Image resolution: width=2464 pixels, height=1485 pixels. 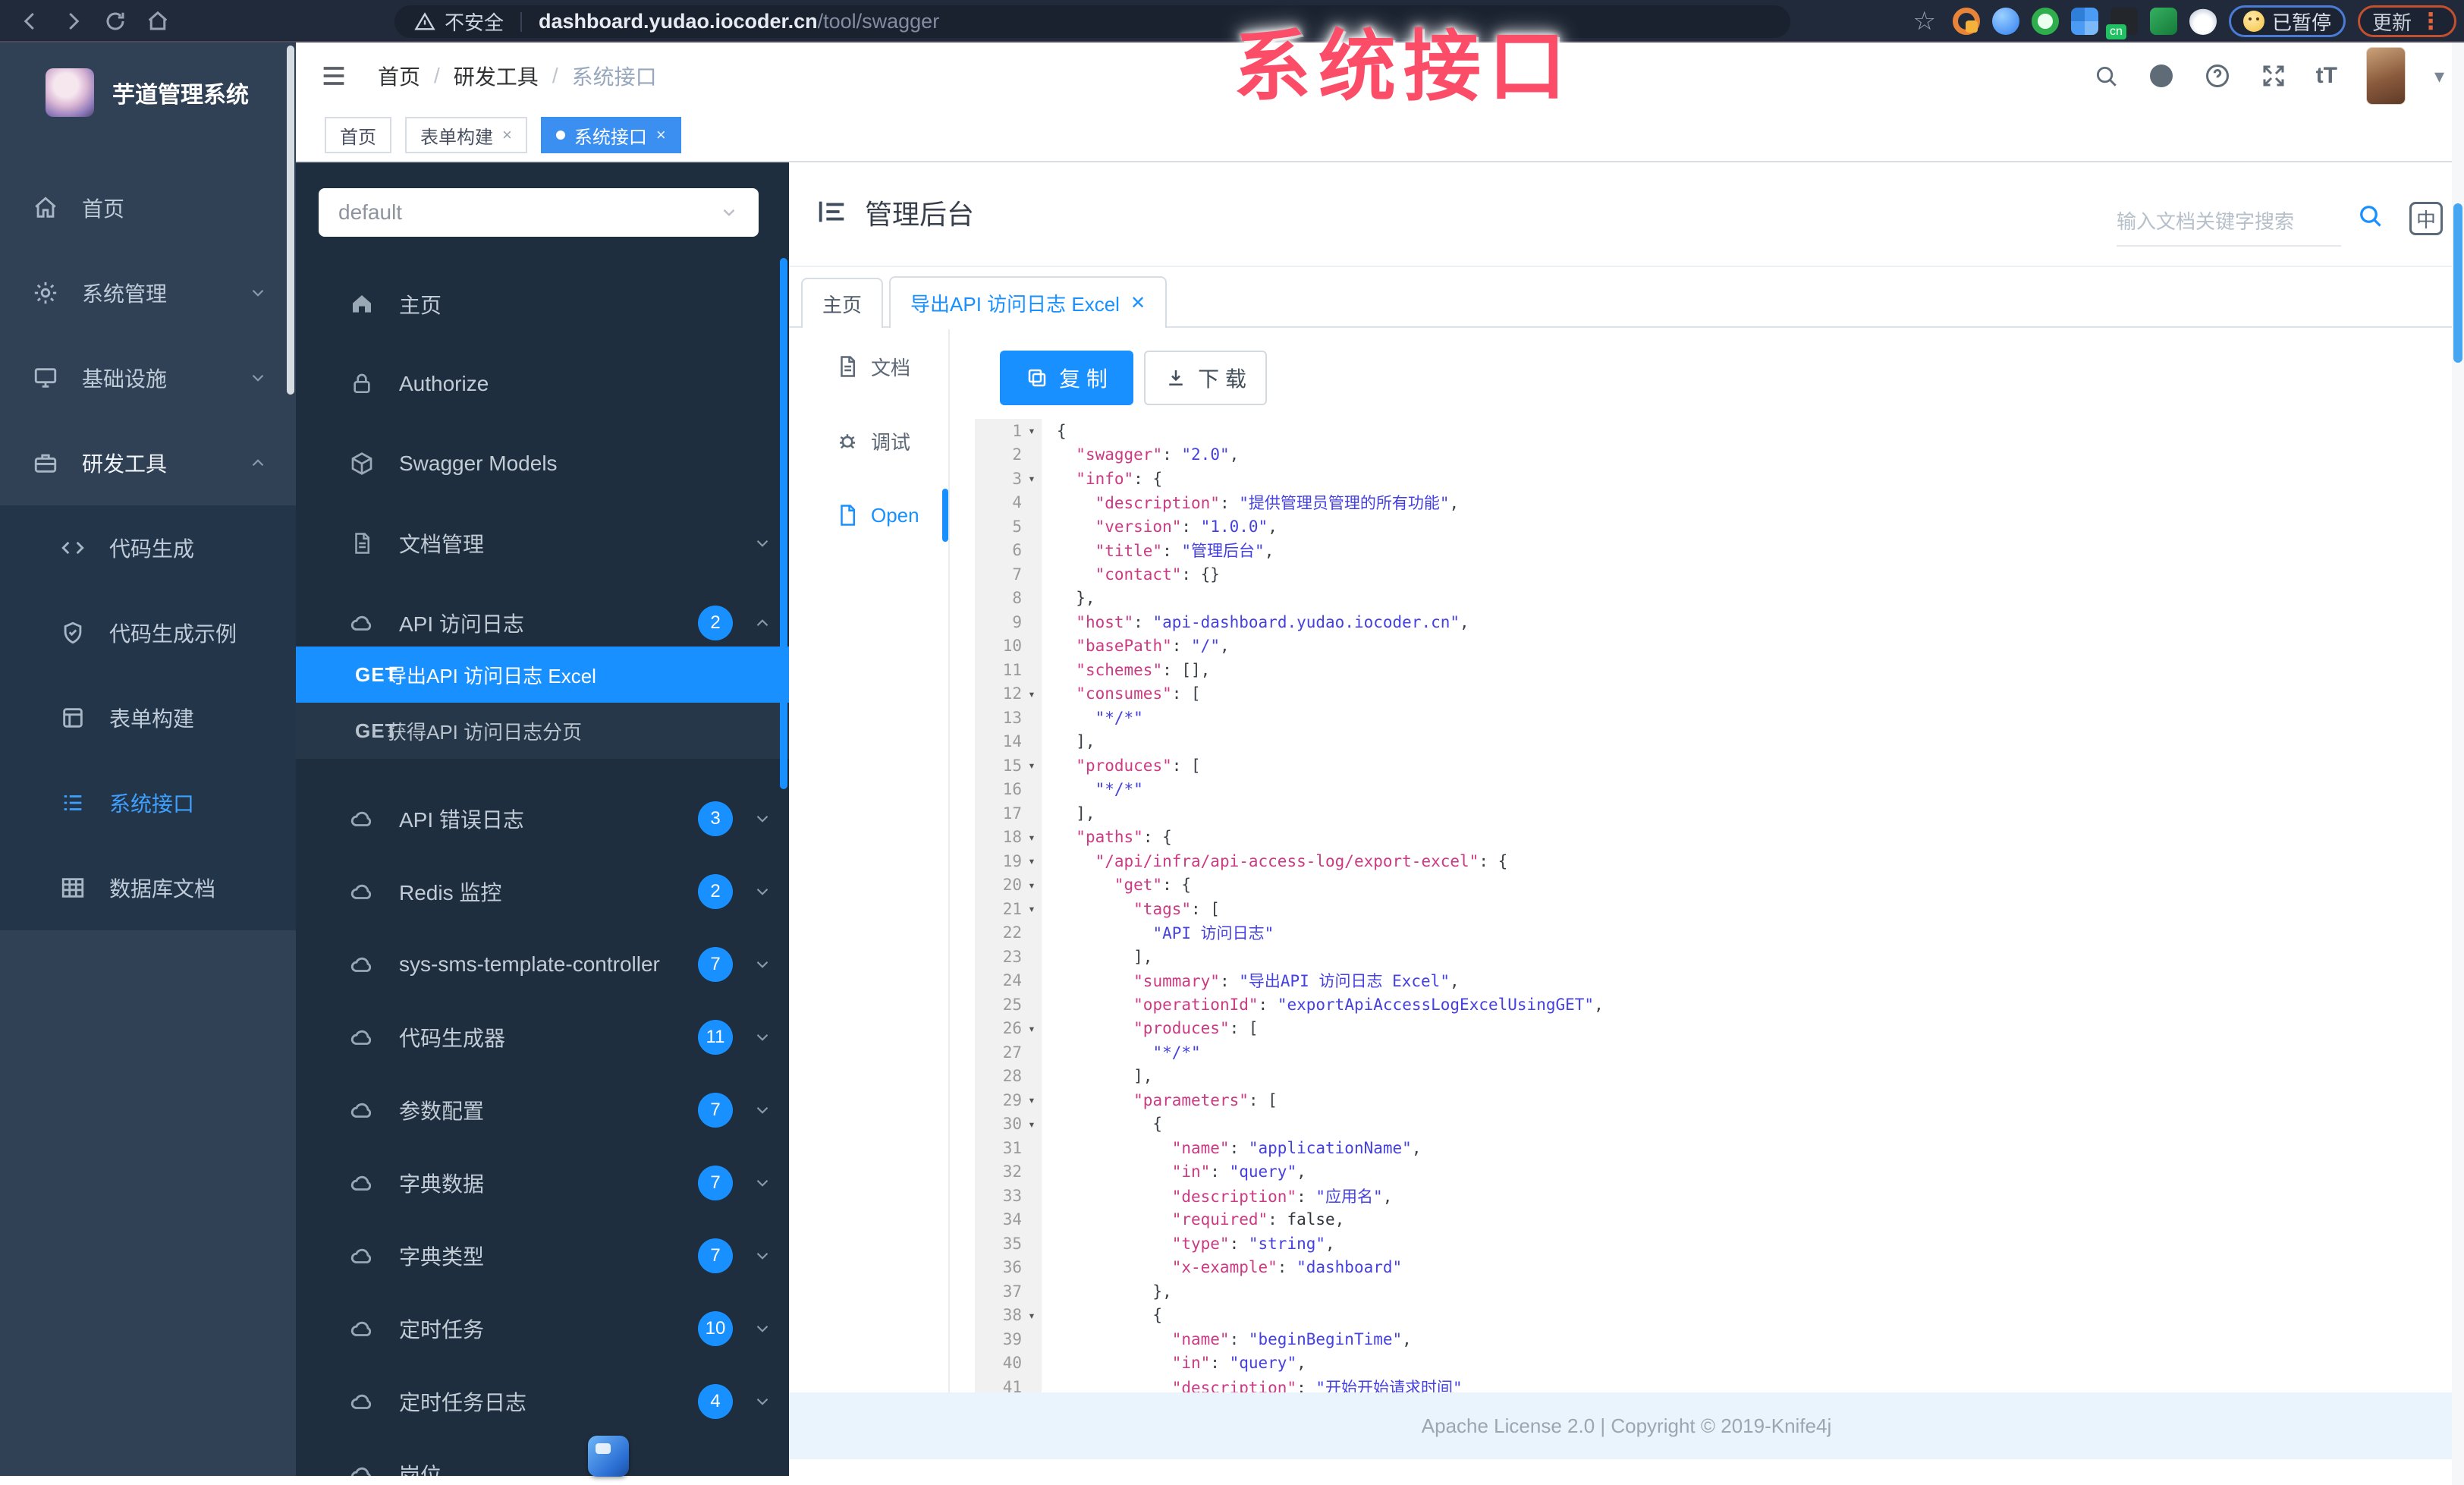 I want to click on paused-badge: 已暂停, so click(x=2287, y=21).